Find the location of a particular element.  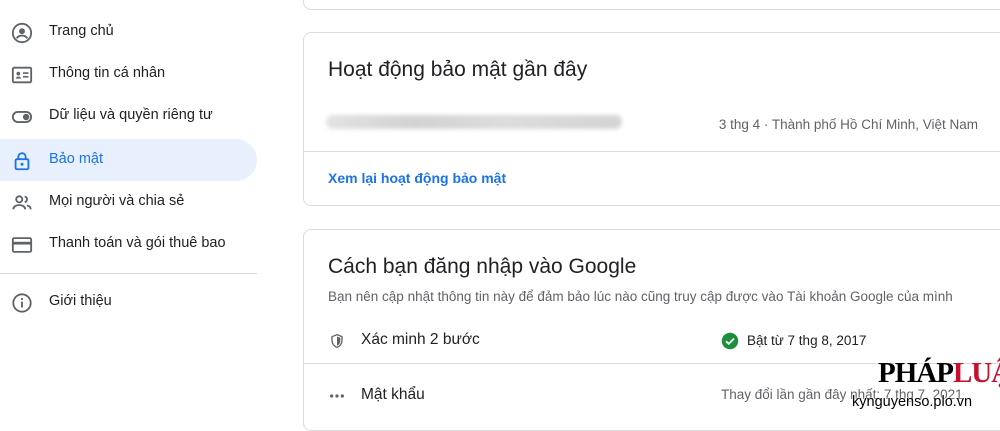

section-title: Cách bạn đăng nhập vào Google is located at coordinates (482, 266).